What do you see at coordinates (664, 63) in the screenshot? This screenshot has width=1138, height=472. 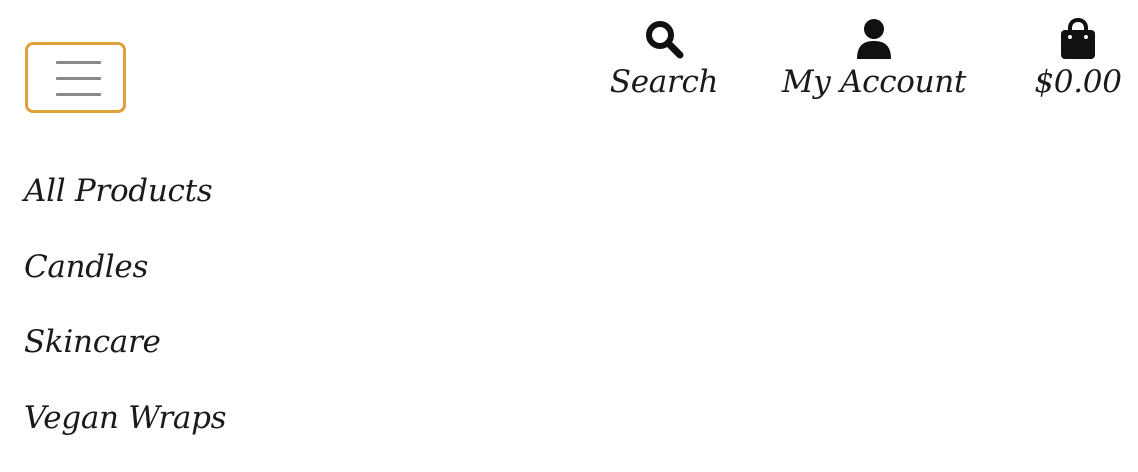 I see `search-button: Search` at bounding box center [664, 63].